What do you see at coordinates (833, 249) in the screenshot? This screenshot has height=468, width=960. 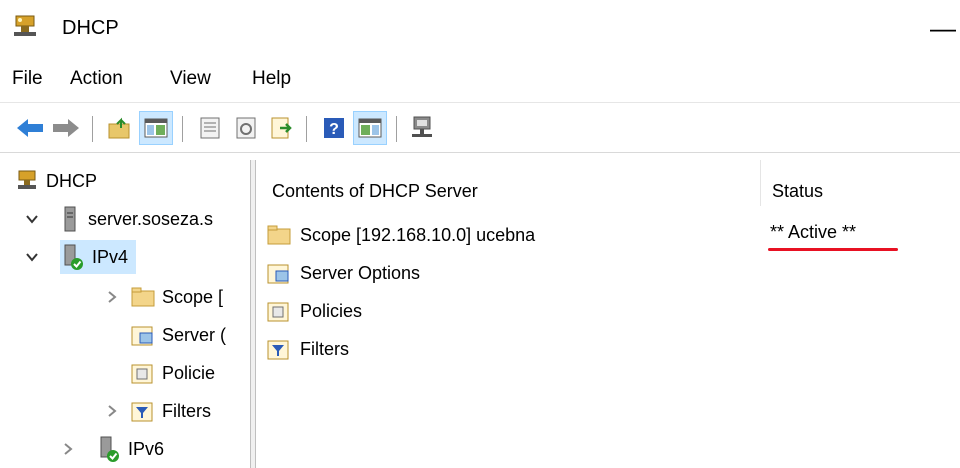 I see `annotation-underline` at bounding box center [833, 249].